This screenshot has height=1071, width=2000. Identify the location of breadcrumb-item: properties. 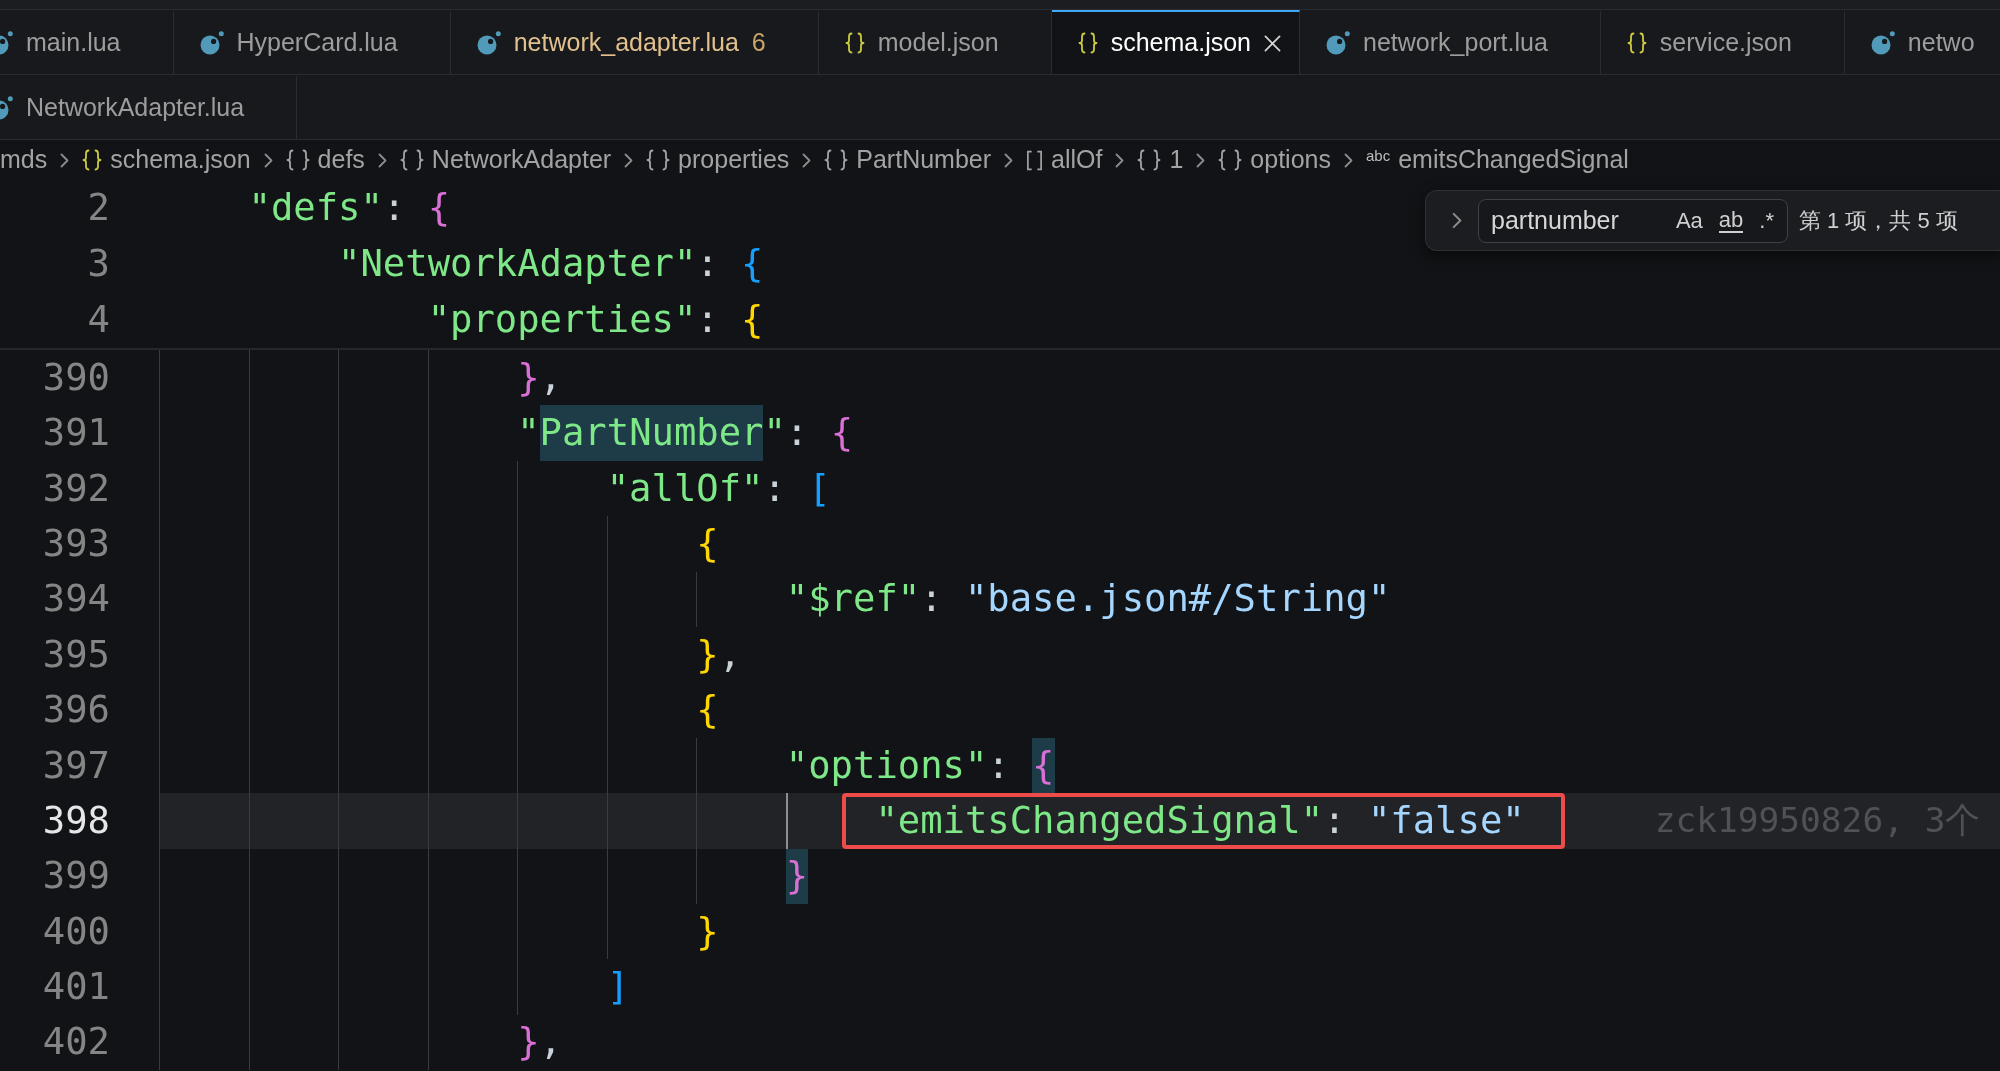
(718, 160).